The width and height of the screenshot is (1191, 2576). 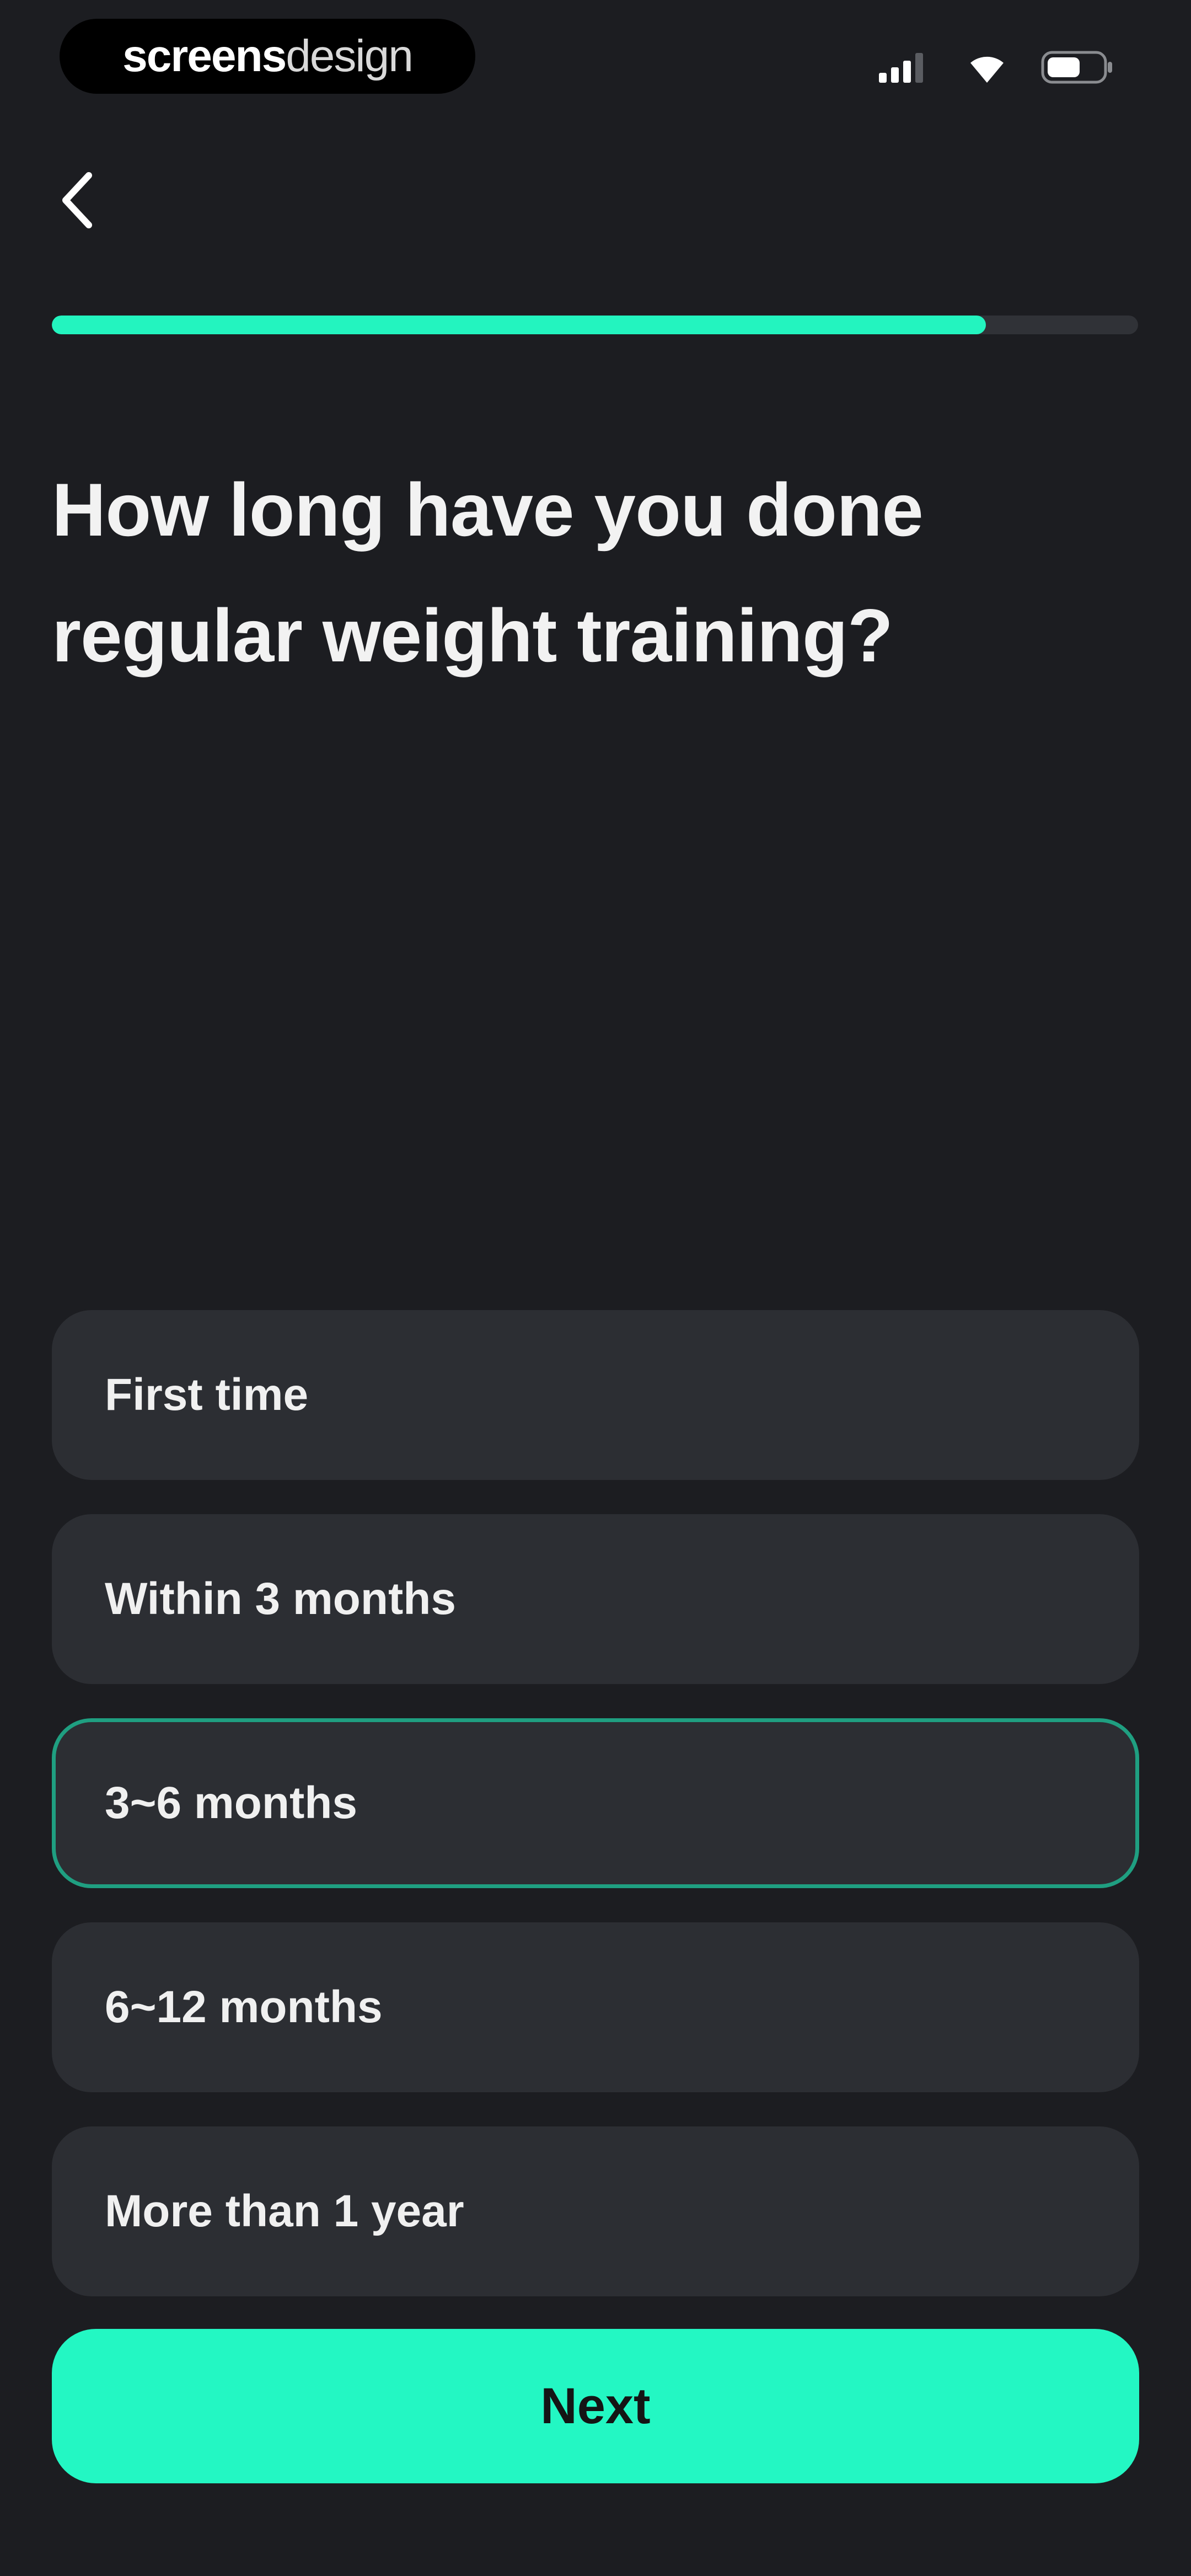 I want to click on option-3-6-months: 3~6 months, so click(x=595, y=1803).